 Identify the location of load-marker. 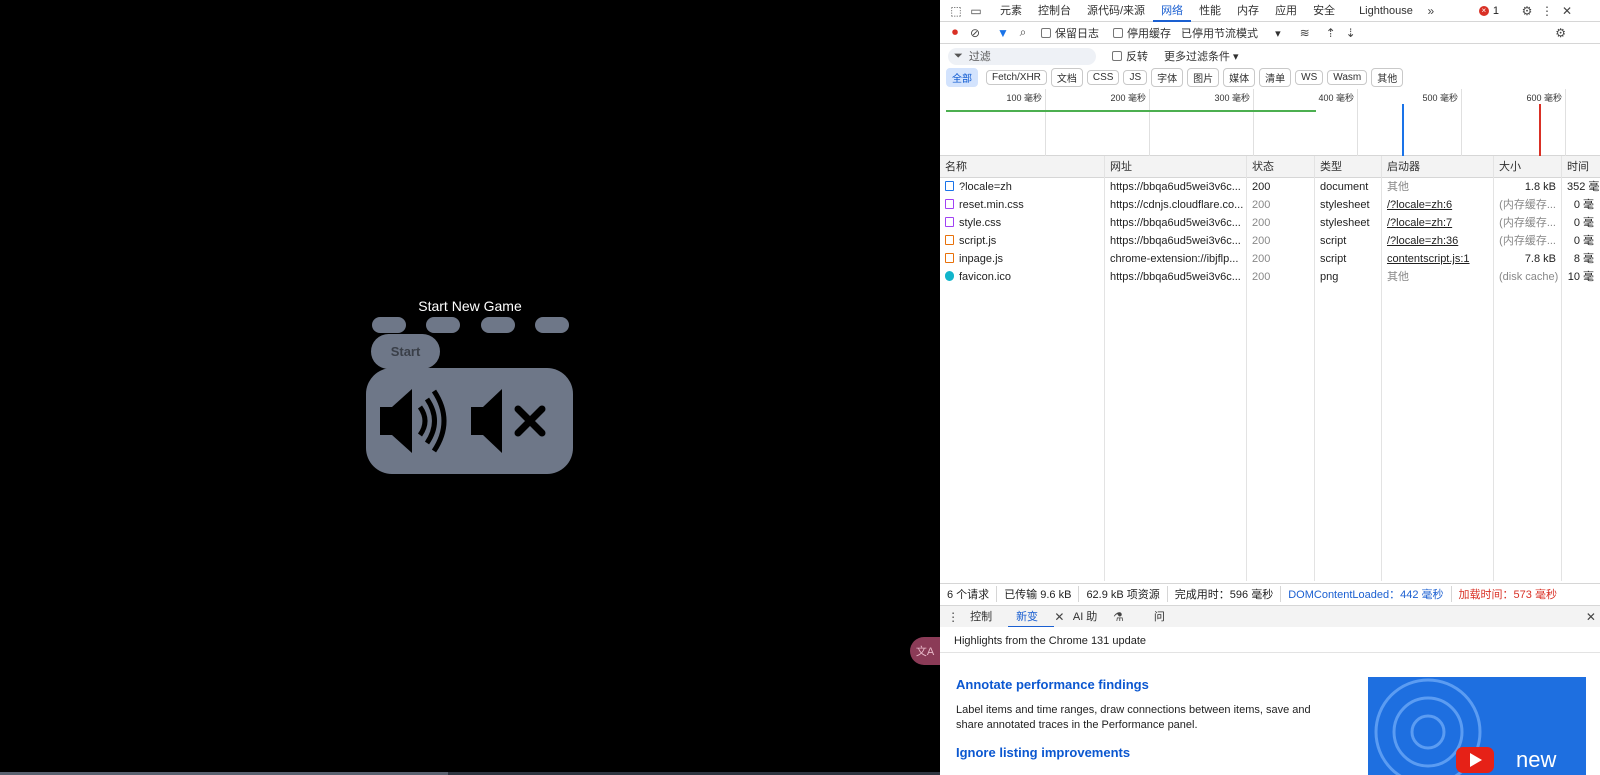
(1540, 130).